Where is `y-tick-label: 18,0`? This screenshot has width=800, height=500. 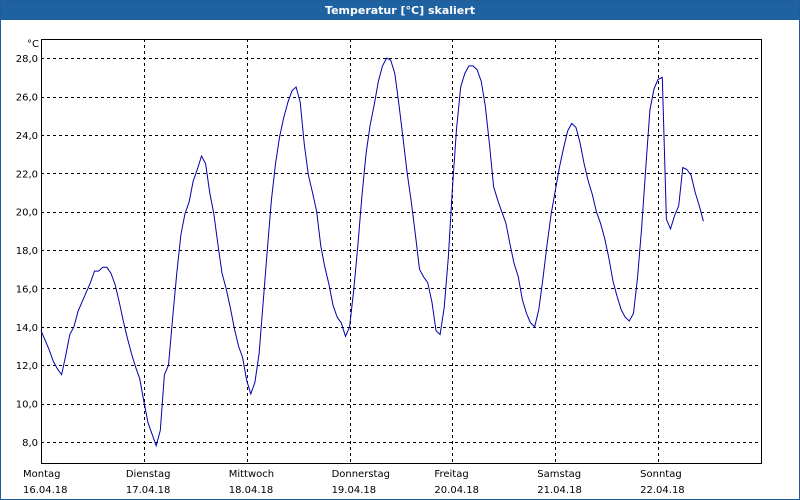
y-tick-label: 18,0 is located at coordinates (27, 251).